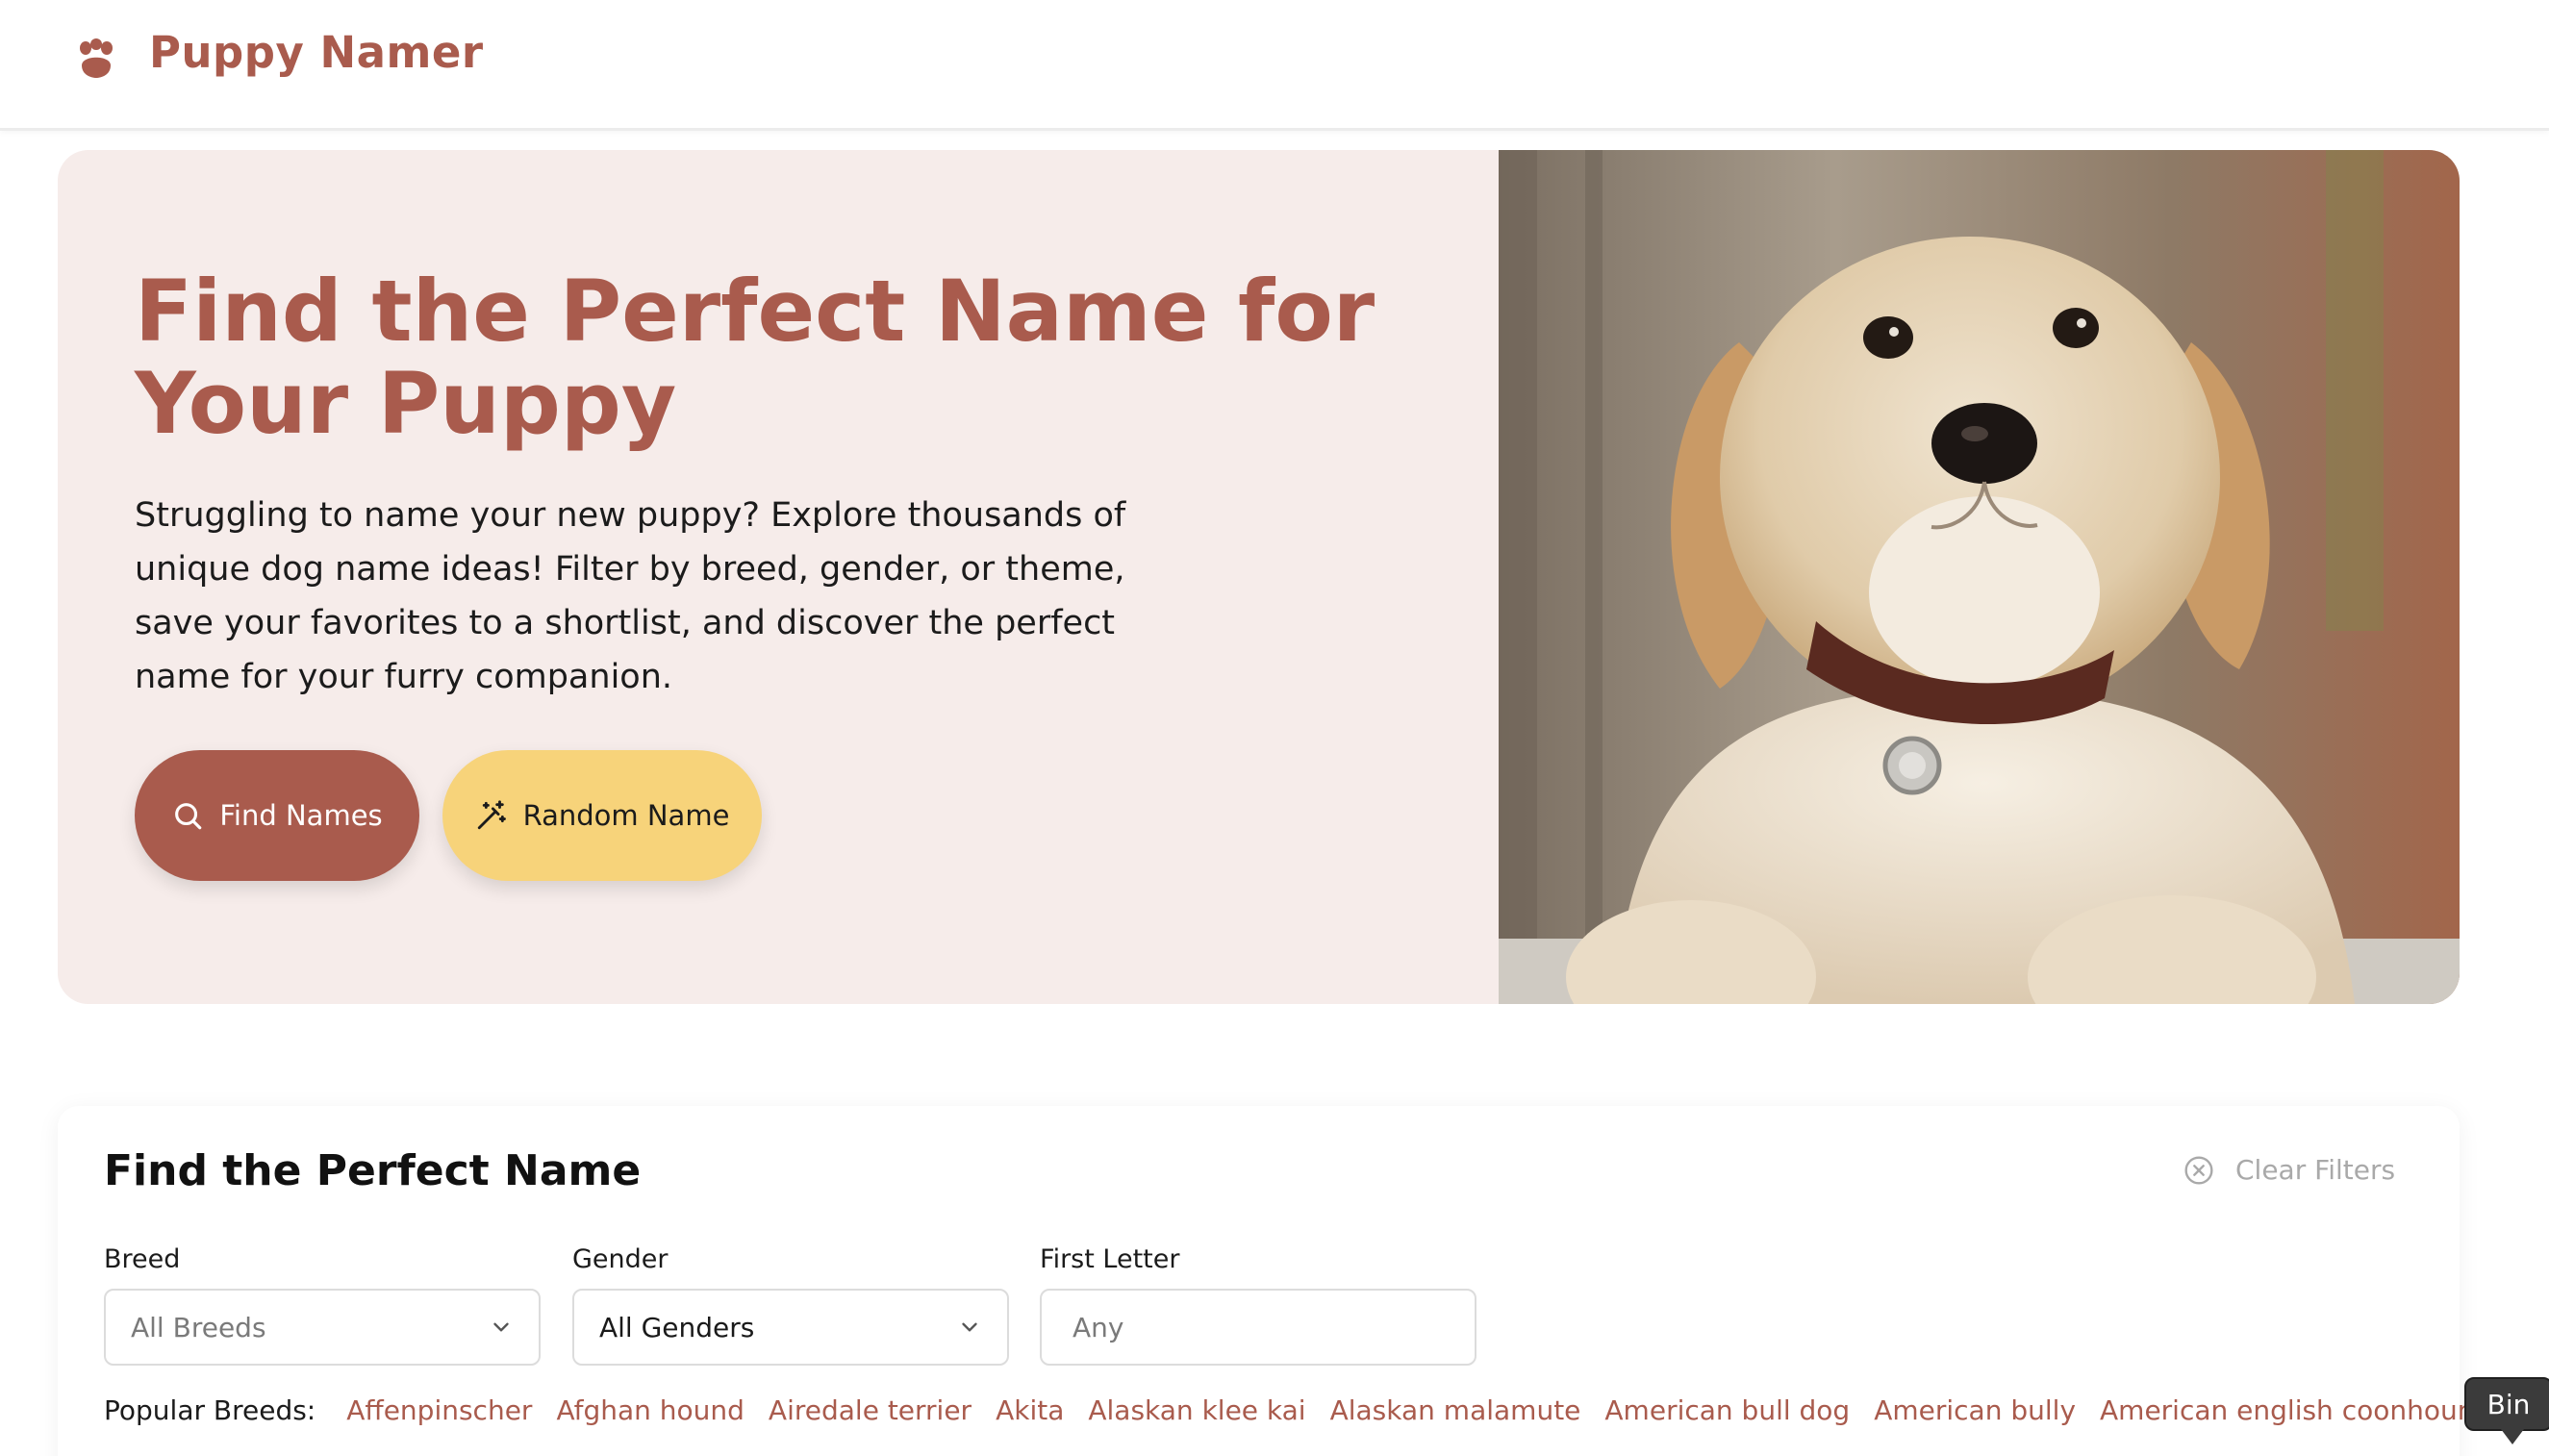 This screenshot has width=2549, height=1456. Describe the element at coordinates (2198, 1170) in the screenshot. I see `clear-circle-icon` at that location.